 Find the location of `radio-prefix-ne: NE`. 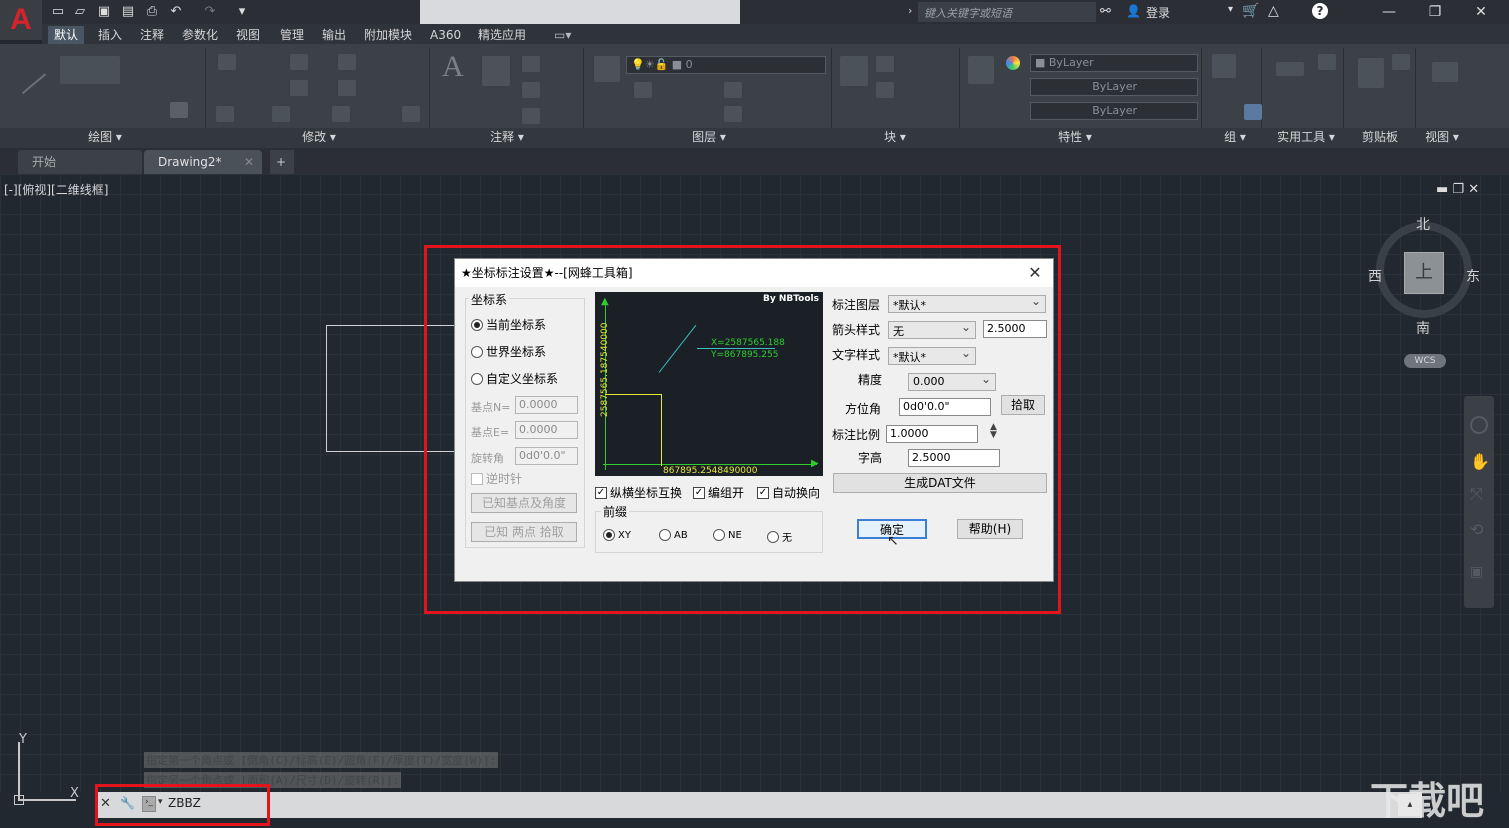

radio-prefix-ne: NE is located at coordinates (727, 535).